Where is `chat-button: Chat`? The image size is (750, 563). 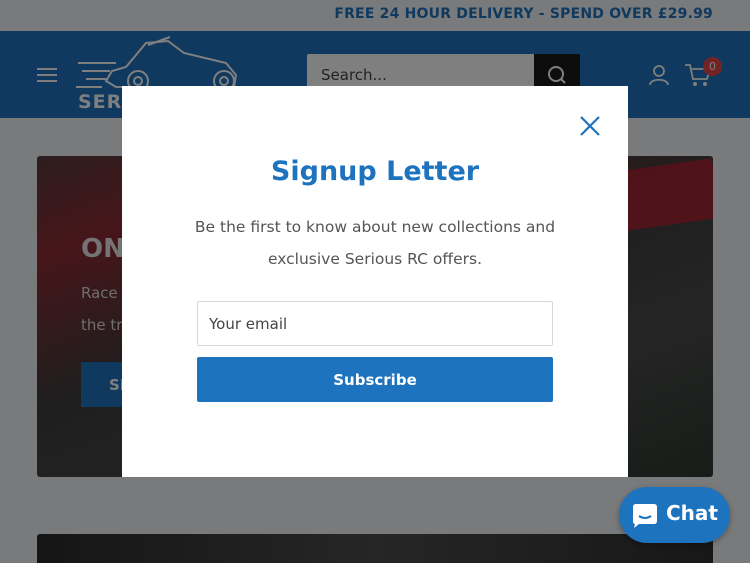
chat-button: Chat is located at coordinates (674, 515).